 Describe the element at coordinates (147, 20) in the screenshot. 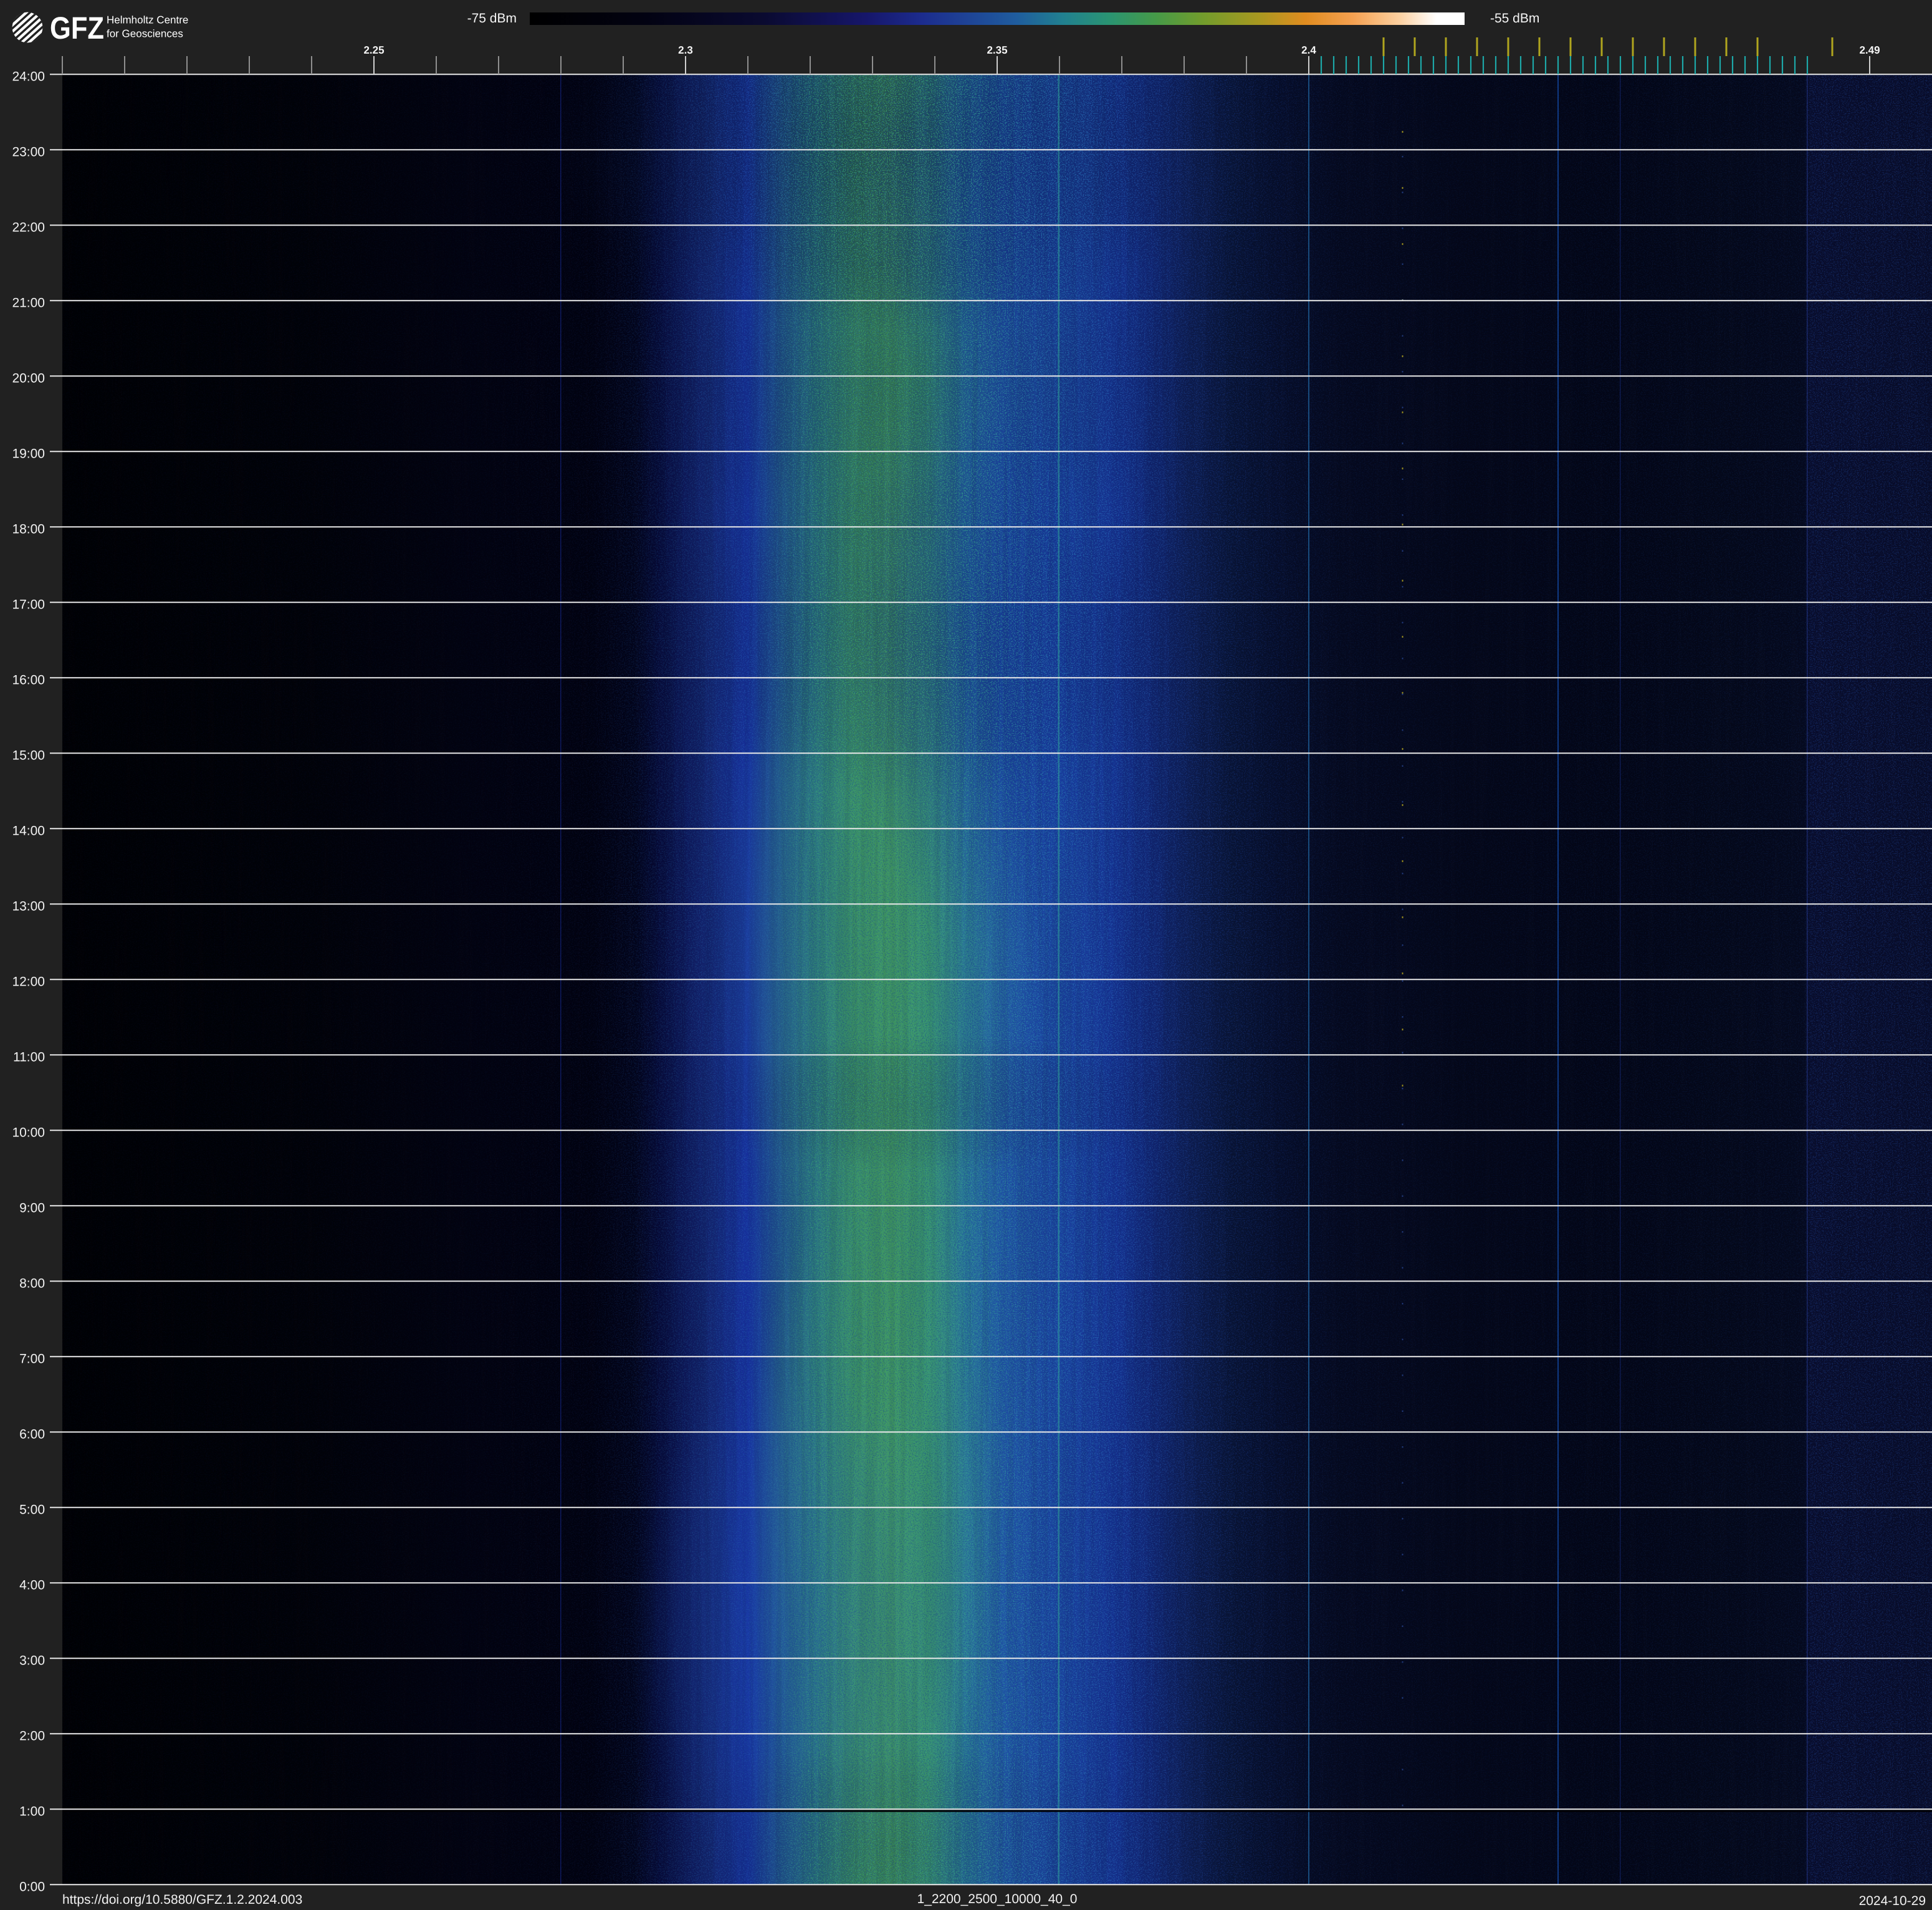

I see `svg-text: Helmholtz Centre` at that location.